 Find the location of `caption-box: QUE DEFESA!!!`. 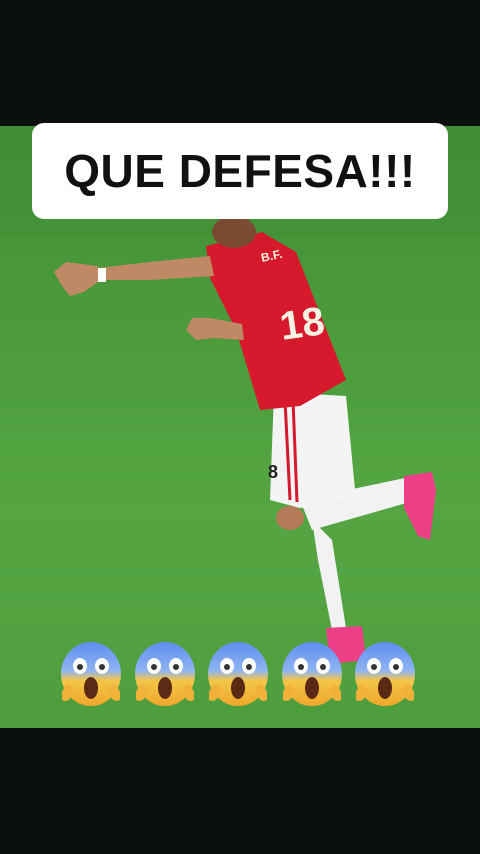

caption-box: QUE DEFESA!!! is located at coordinates (240, 171).